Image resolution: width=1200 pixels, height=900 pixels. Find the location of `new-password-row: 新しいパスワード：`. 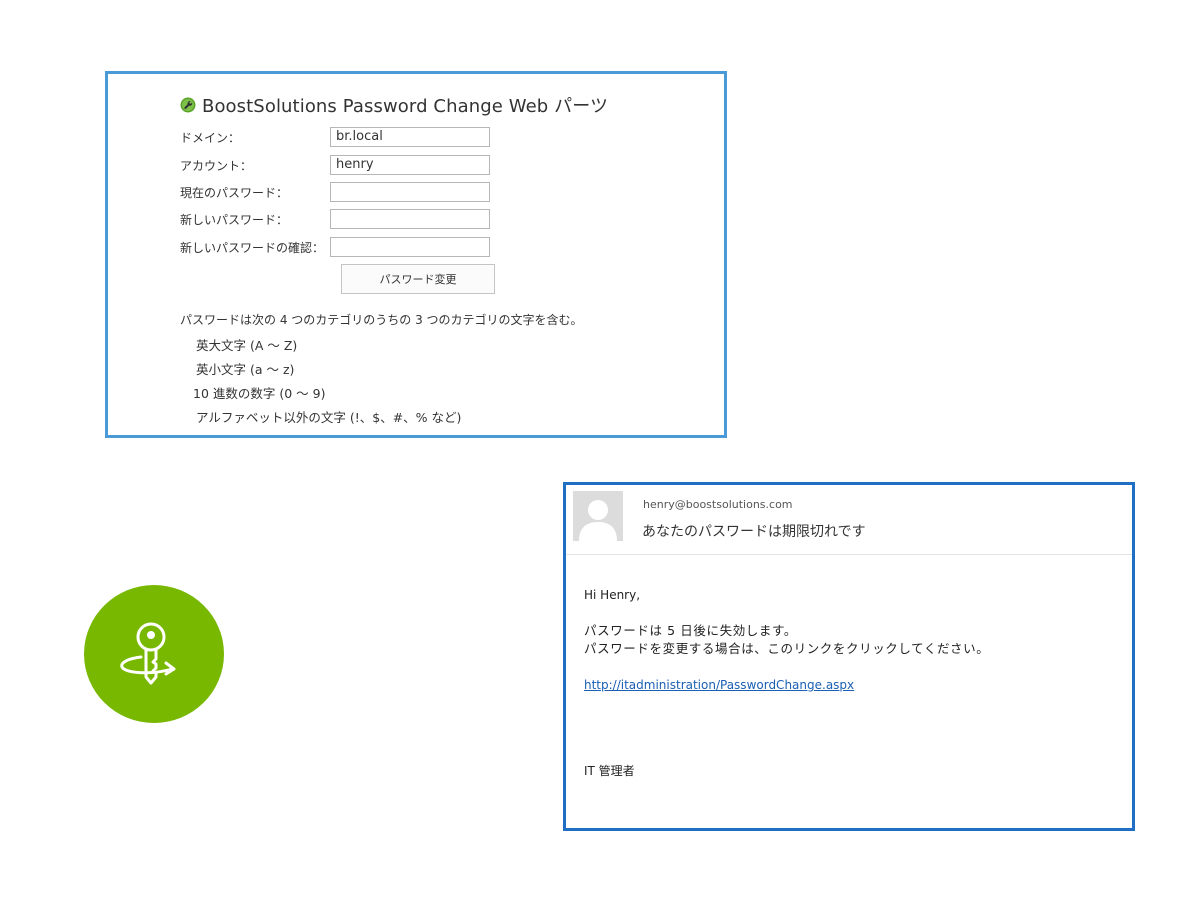

new-password-row: 新しいパスワード： is located at coordinates (340, 220).